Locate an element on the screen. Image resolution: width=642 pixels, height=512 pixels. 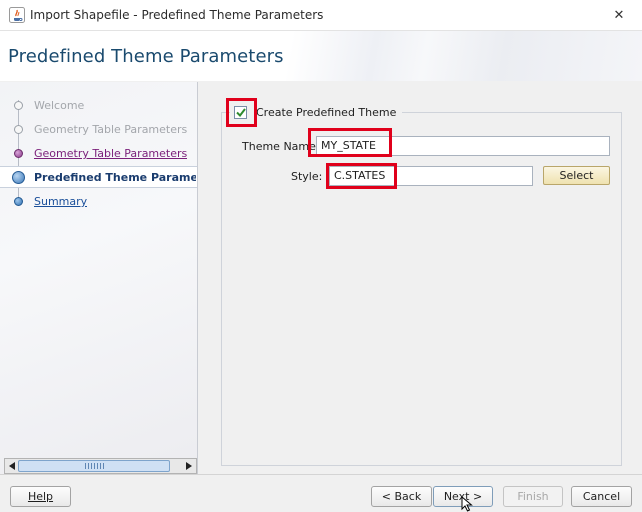
mouse-pointer-icon is located at coordinates (467, 504).